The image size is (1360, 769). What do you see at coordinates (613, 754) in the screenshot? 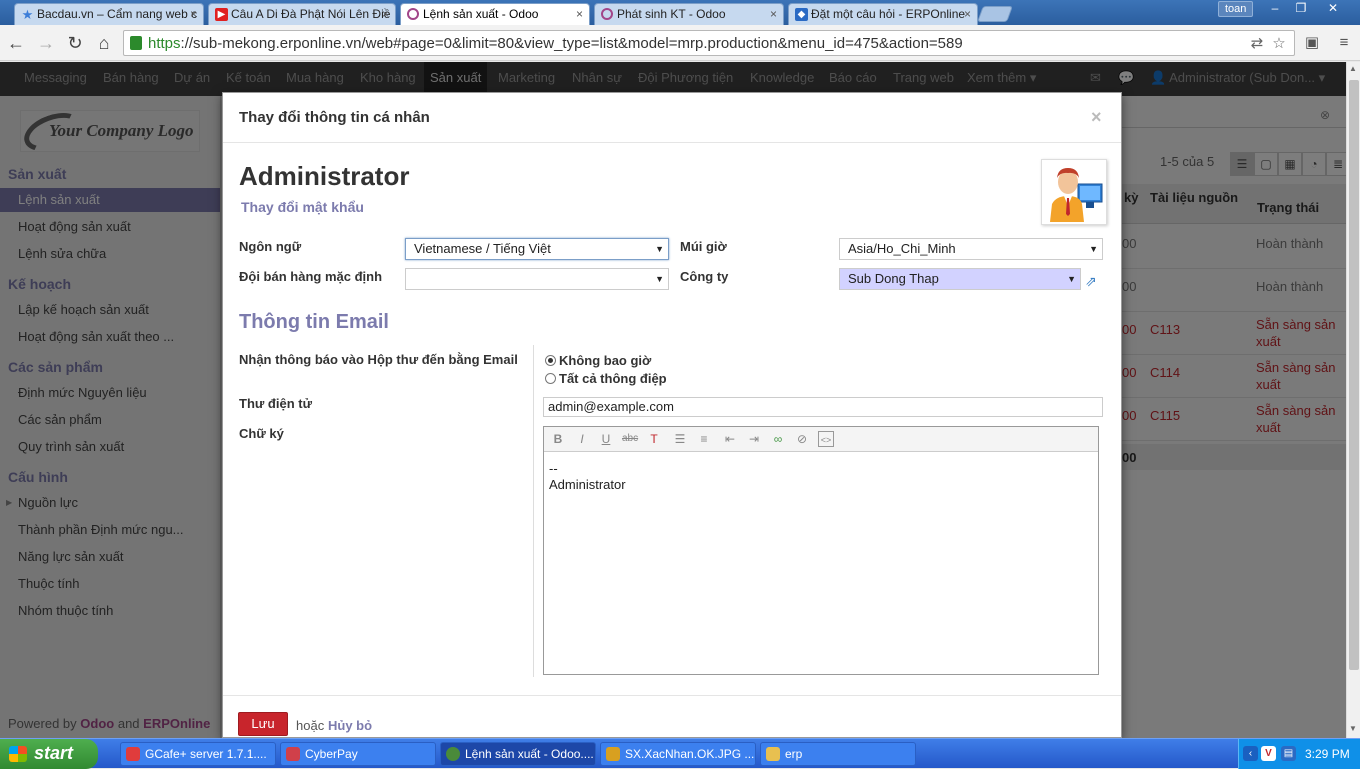
I see `image-viewer-icon` at bounding box center [613, 754].